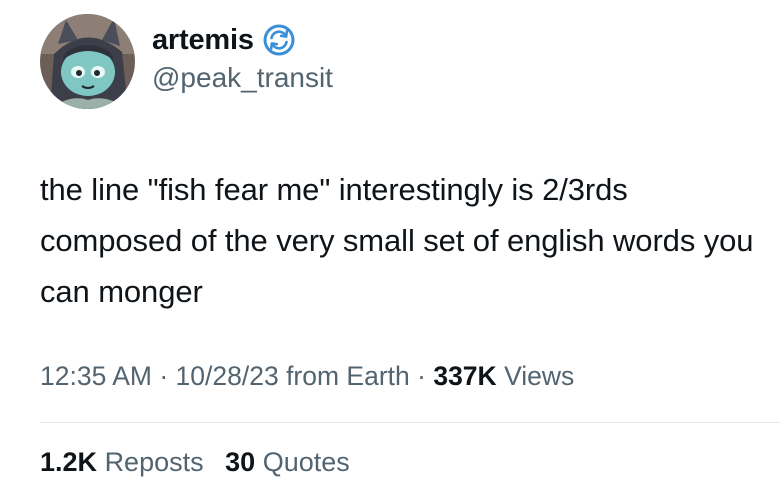 This screenshot has width=780, height=503. Describe the element at coordinates (410, 422) in the screenshot. I see `divider` at that location.